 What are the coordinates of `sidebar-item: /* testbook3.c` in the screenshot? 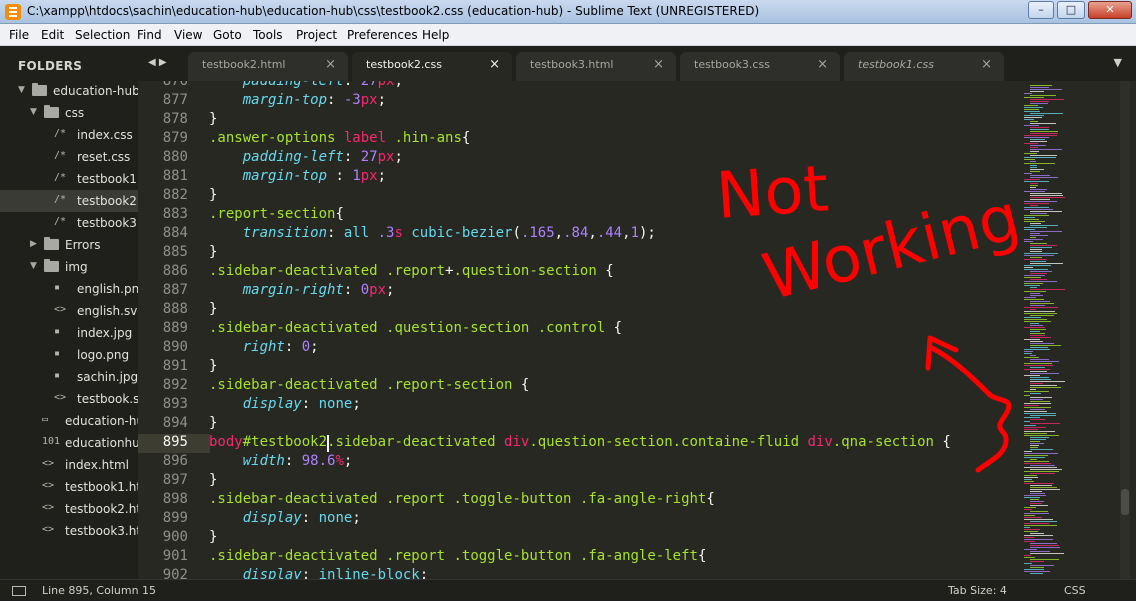 It's located at (69, 223).